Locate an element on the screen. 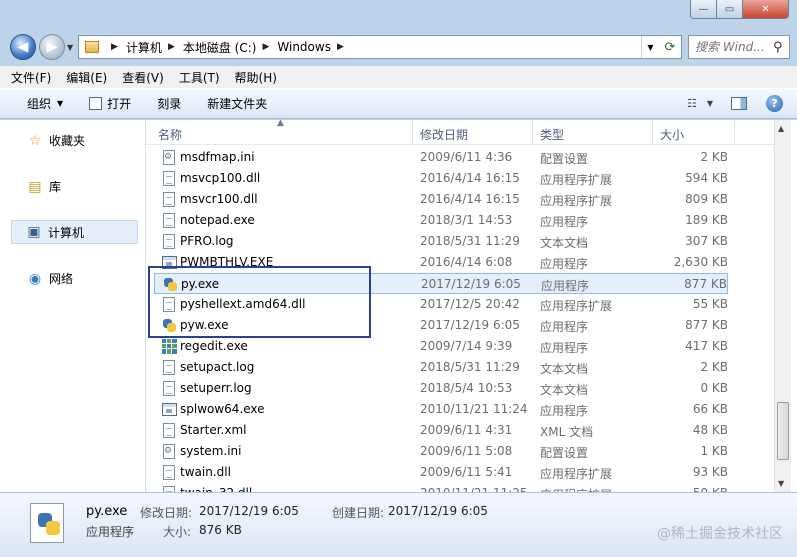  vertical-scrollbar: ▲ ▼ is located at coordinates (782, 306).